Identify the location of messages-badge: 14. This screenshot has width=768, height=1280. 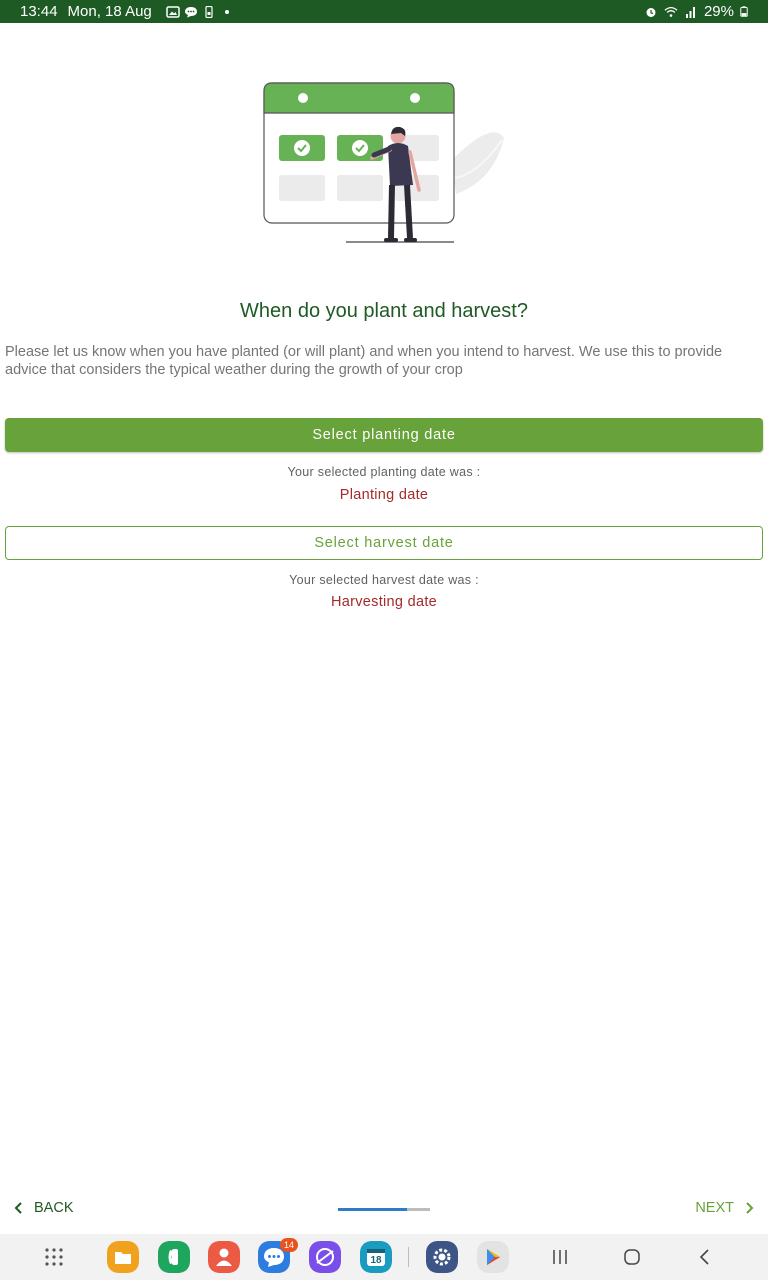
(289, 1245).